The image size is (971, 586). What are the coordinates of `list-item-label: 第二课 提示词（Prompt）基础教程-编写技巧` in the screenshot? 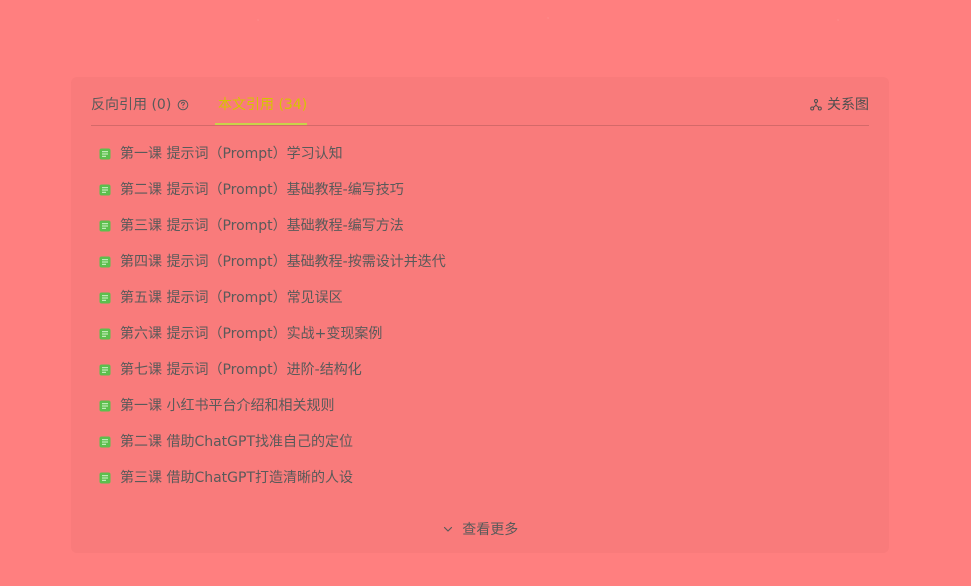 It's located at (262, 190).